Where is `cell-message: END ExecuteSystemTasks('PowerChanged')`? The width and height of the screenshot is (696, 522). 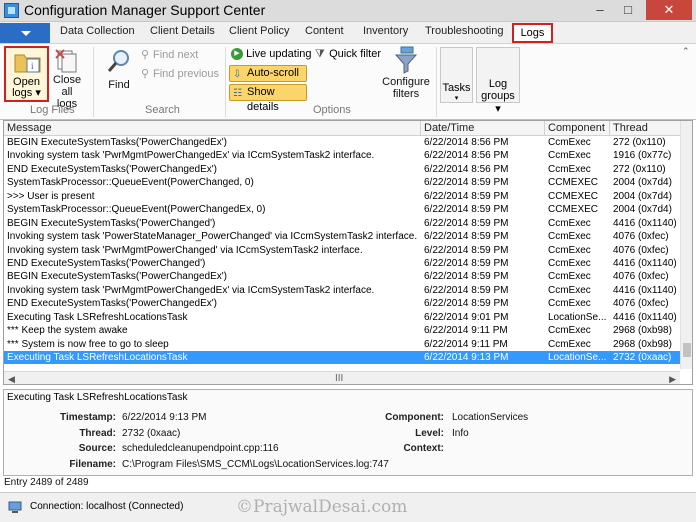 cell-message: END ExecuteSystemTasks('PowerChanged') is located at coordinates (106, 263).